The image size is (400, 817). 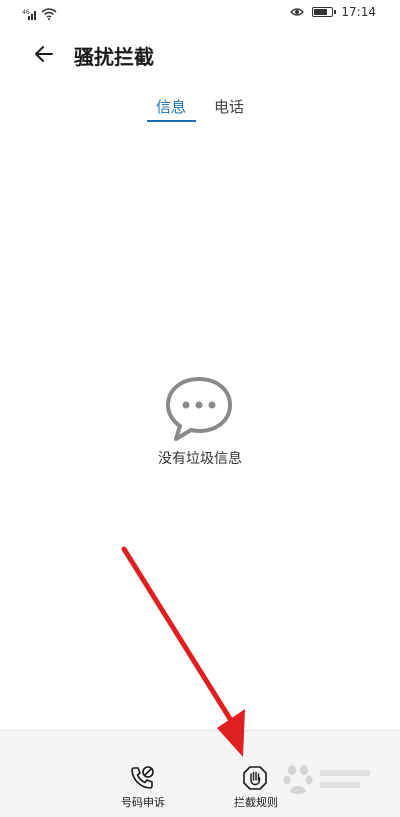 What do you see at coordinates (200, 111) in the screenshot?
I see `tab-bar: 信息 电话` at bounding box center [200, 111].